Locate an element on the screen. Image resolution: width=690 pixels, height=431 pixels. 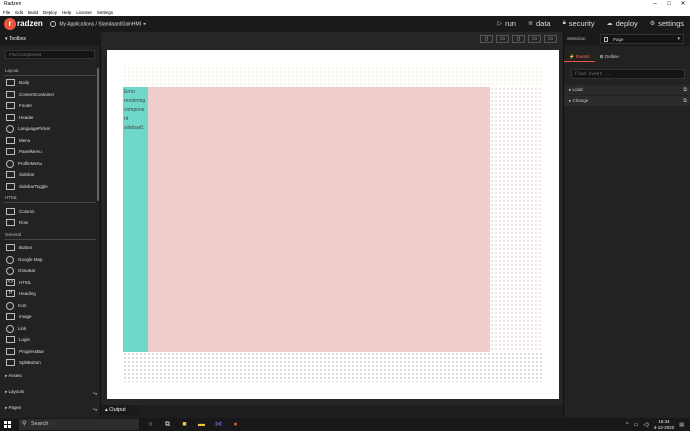
tab-label: Outline is located at coordinates (611, 56).